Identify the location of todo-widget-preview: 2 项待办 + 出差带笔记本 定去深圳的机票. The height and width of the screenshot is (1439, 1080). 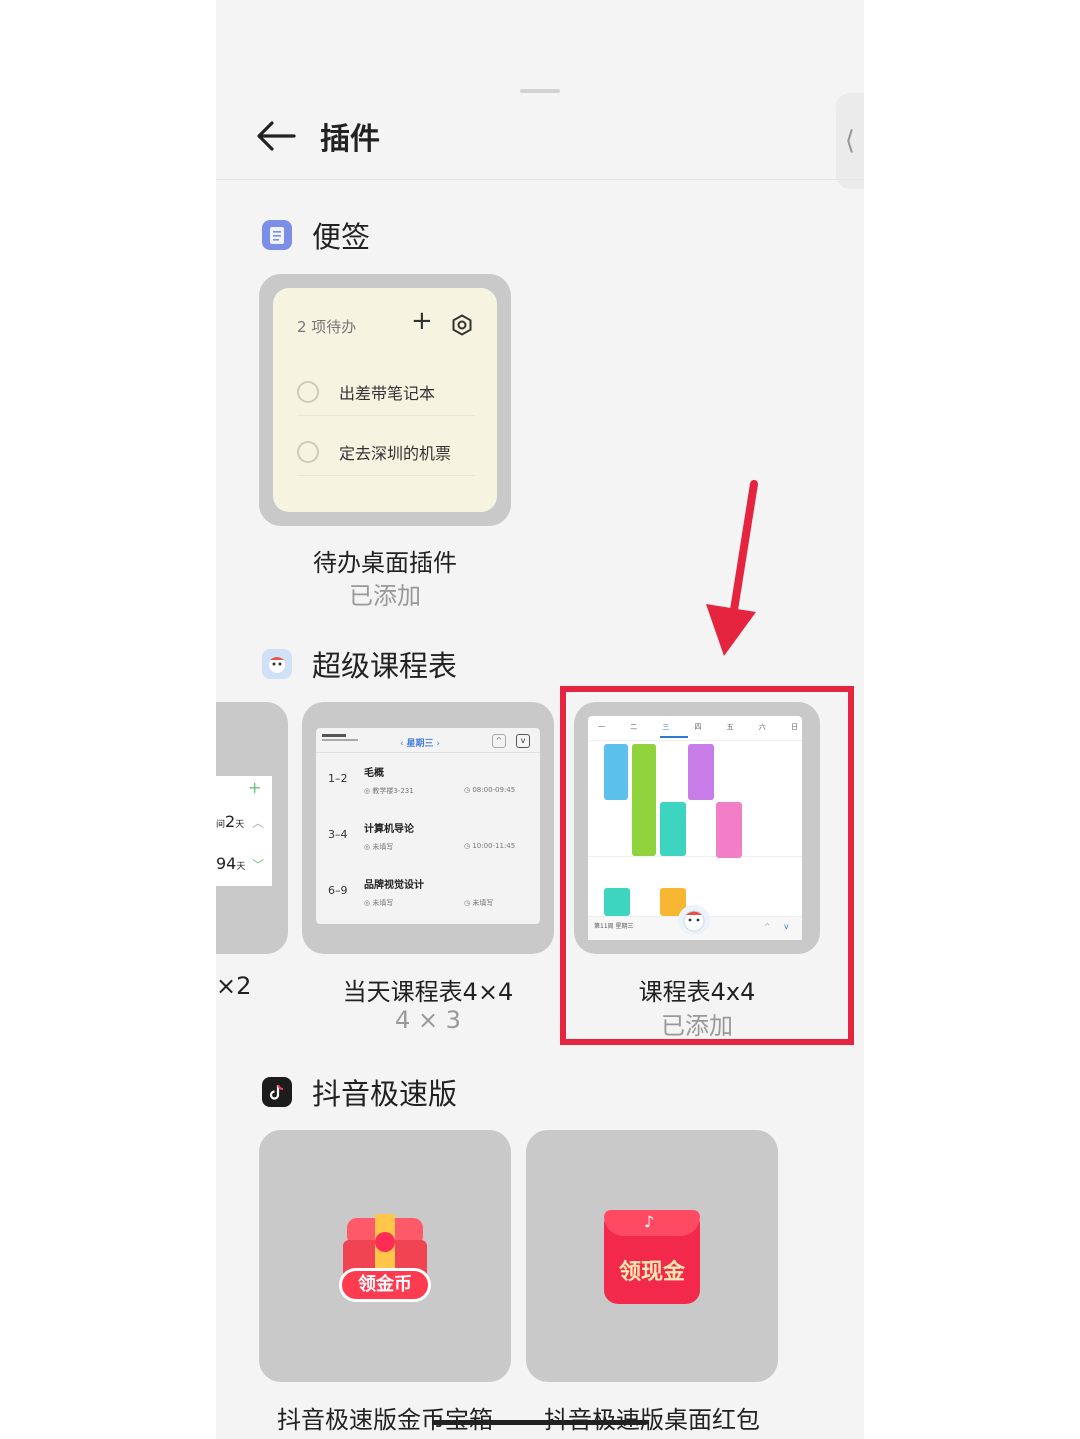
(385, 400).